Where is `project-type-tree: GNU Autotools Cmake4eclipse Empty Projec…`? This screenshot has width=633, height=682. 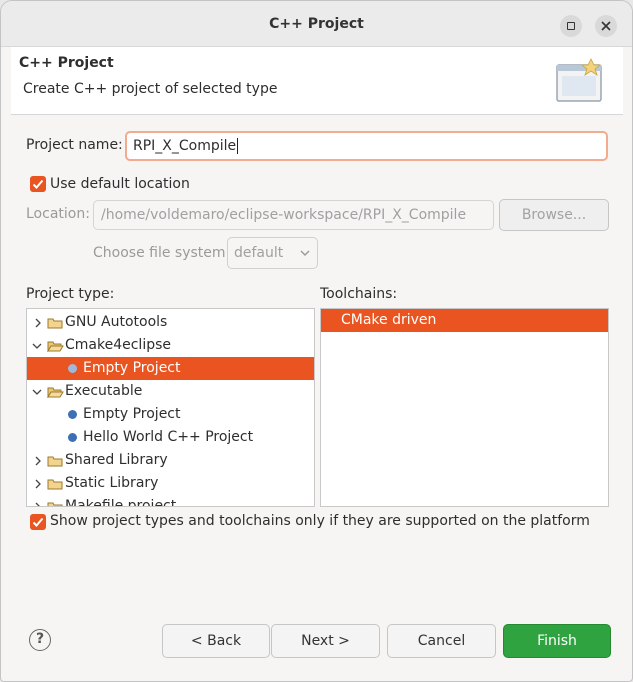 project-type-tree: GNU Autotools Cmake4eclipse Empty Projec… is located at coordinates (170, 407).